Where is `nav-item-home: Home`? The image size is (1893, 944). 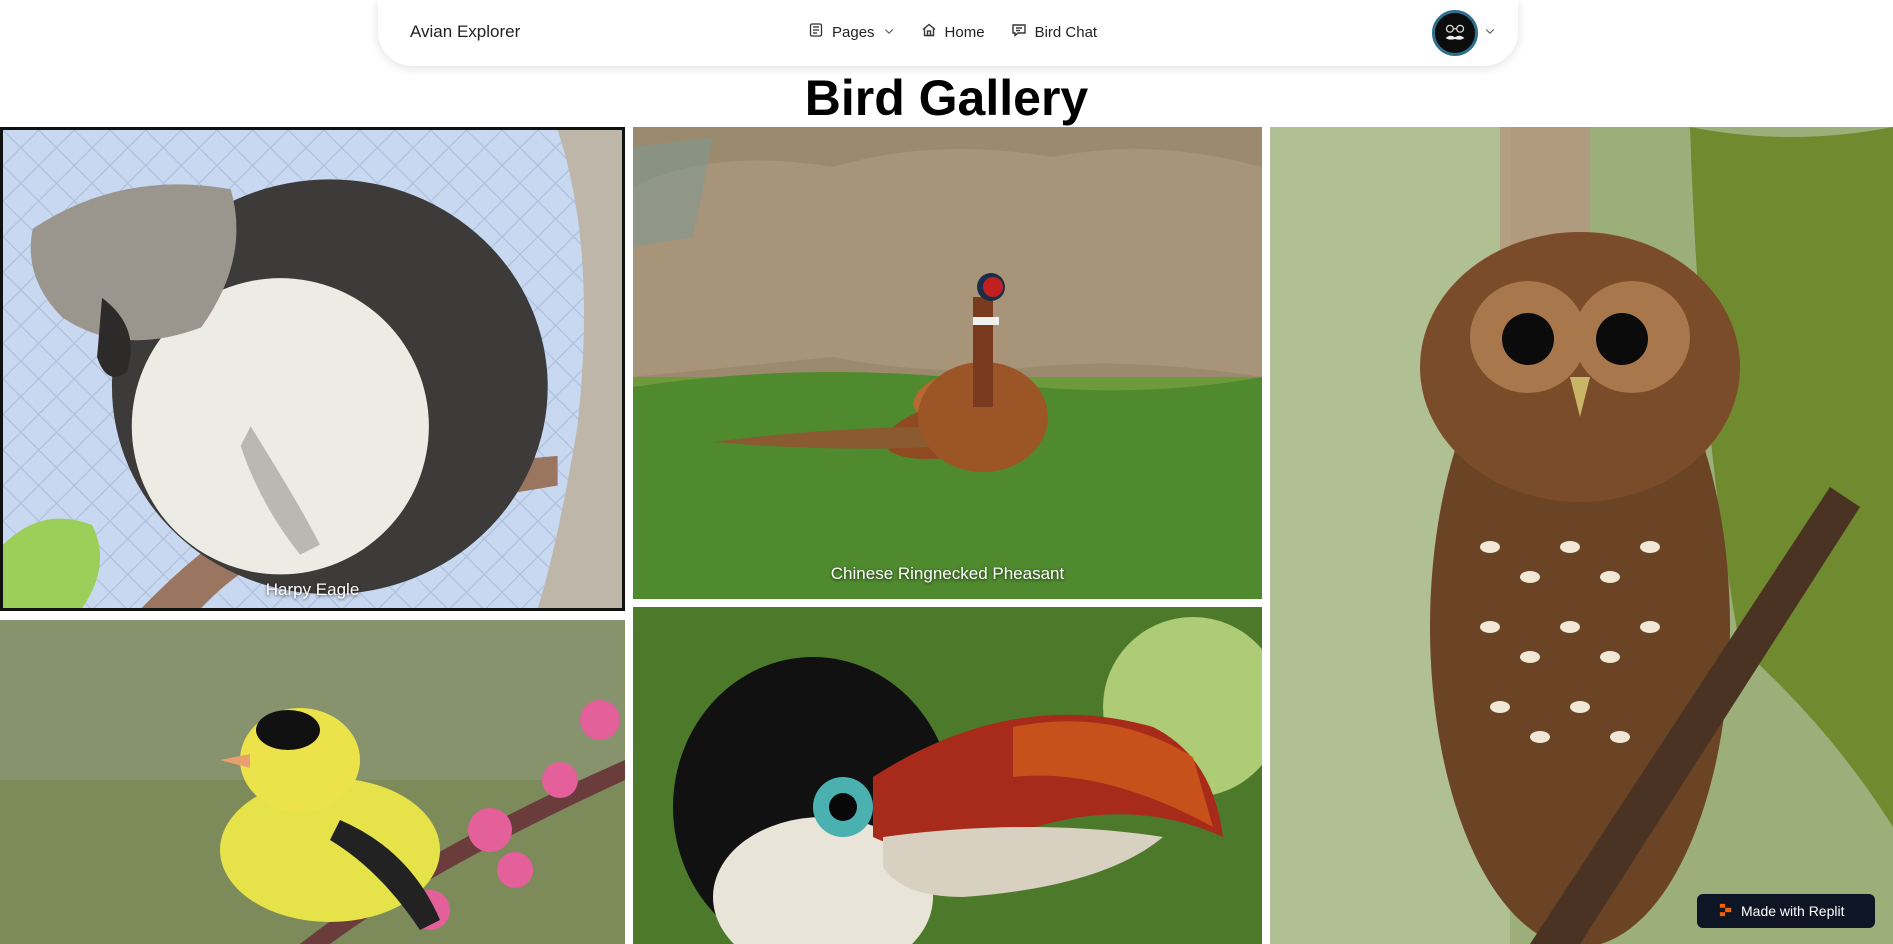
nav-item-home: Home is located at coordinates (953, 32).